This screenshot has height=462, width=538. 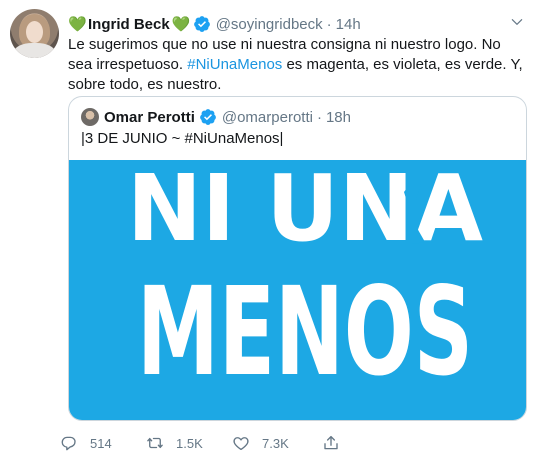 What do you see at coordinates (275, 443) in the screenshot?
I see `like-count: 7.3K` at bounding box center [275, 443].